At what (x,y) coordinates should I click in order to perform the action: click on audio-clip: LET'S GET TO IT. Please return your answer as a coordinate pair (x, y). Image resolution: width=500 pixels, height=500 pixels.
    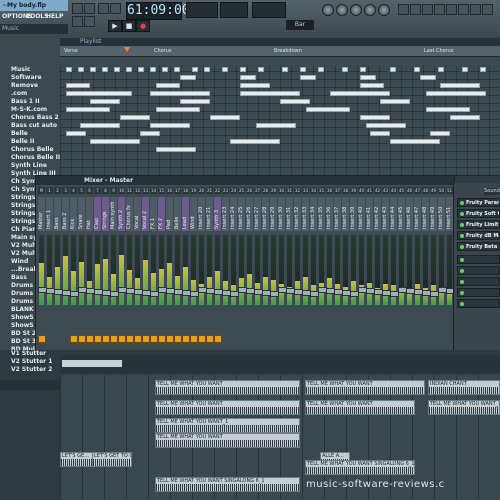
    Looking at the image, I should click on (112, 459).